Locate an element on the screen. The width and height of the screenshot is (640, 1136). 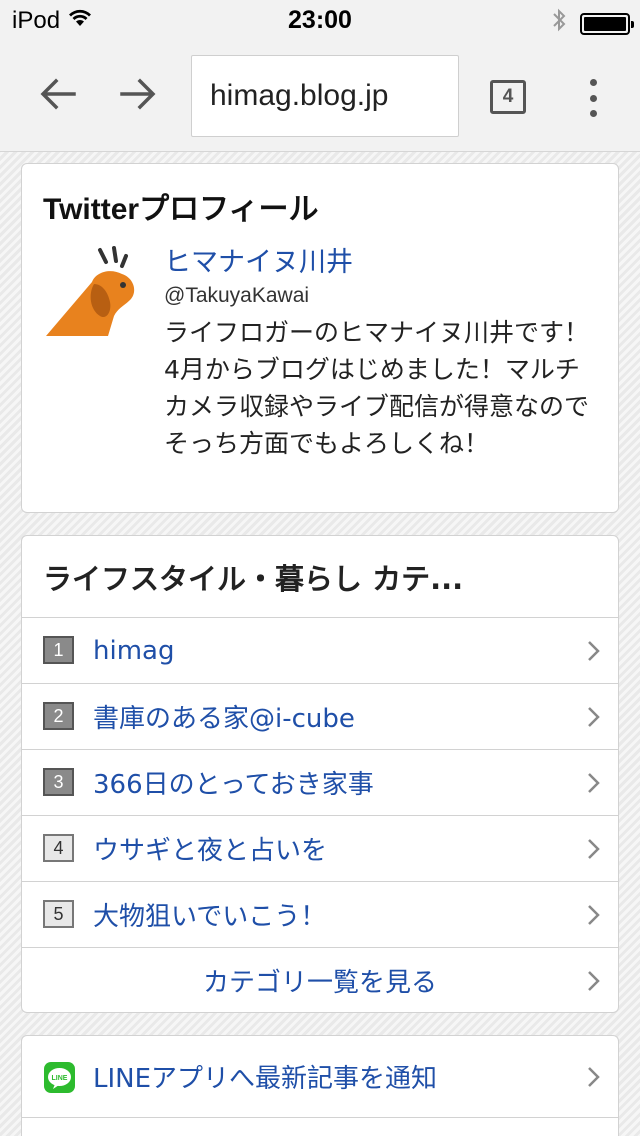
category-list-link: カテゴリ一覧を見る is located at coordinates (320, 980).